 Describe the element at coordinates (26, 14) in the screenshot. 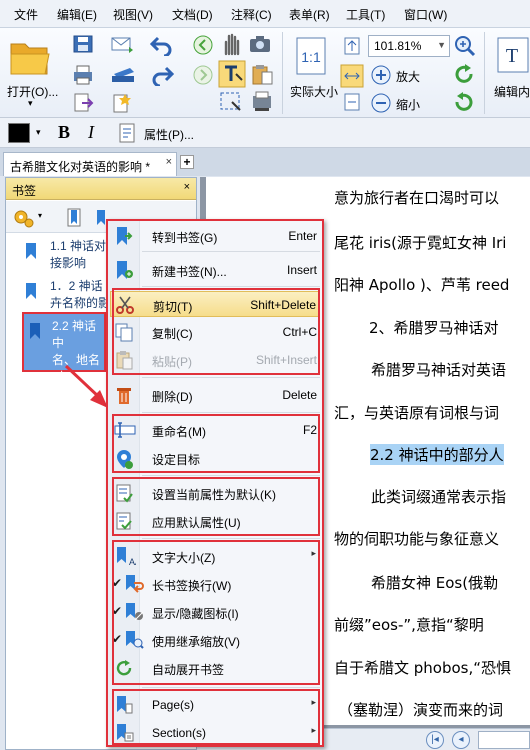

I see `menu-file: 文件` at that location.